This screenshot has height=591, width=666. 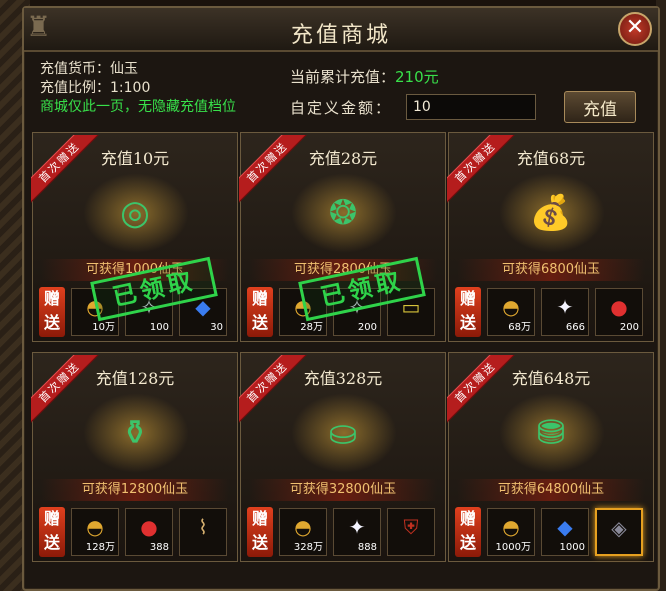 I want to click on reward-slot: ◓ 328万, so click(x=303, y=532).